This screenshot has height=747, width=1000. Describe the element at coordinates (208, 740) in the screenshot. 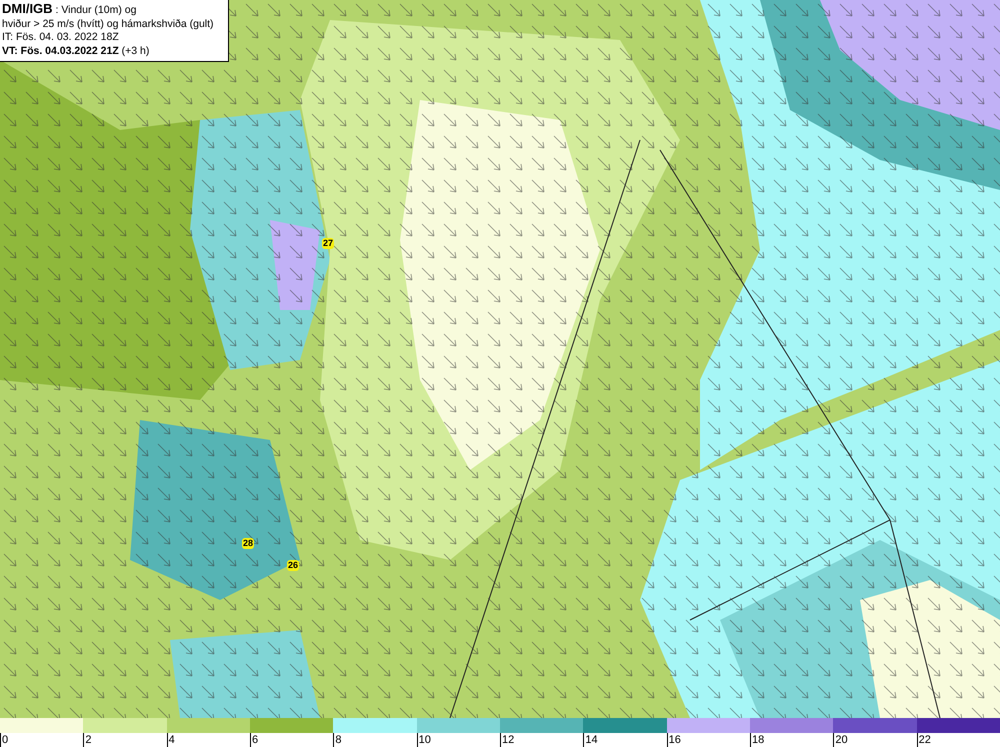

I see `legend-label: 4` at that location.